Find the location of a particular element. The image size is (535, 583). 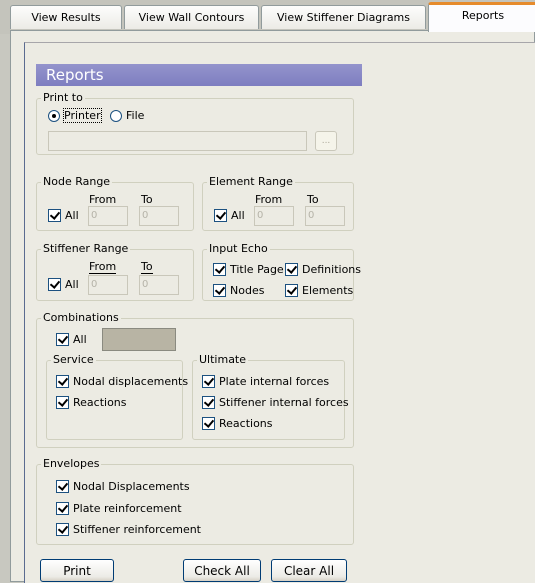

print-button: Print is located at coordinates (77, 570).